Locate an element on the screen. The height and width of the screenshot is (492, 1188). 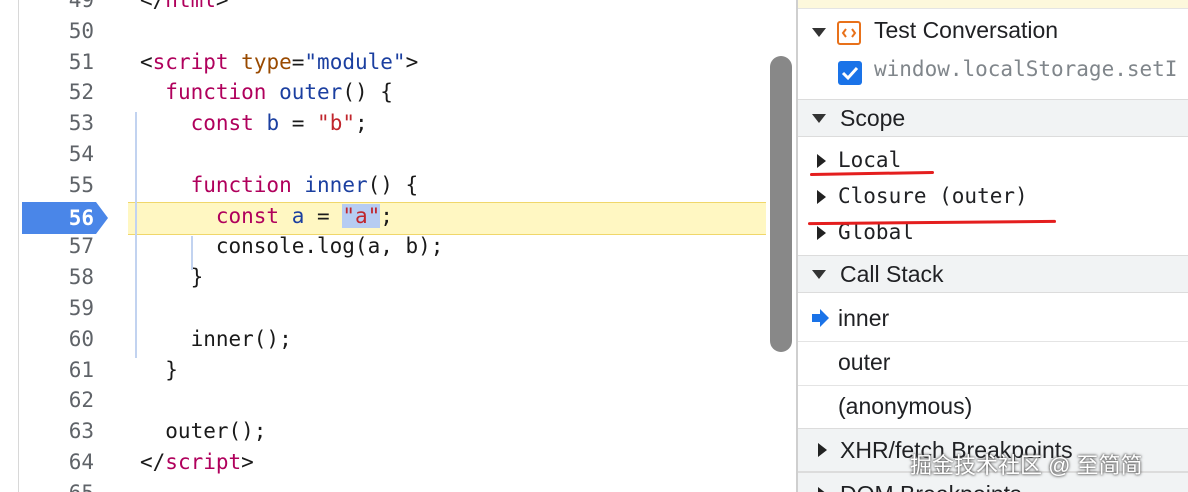
code-token: html is located at coordinates (190, 6).